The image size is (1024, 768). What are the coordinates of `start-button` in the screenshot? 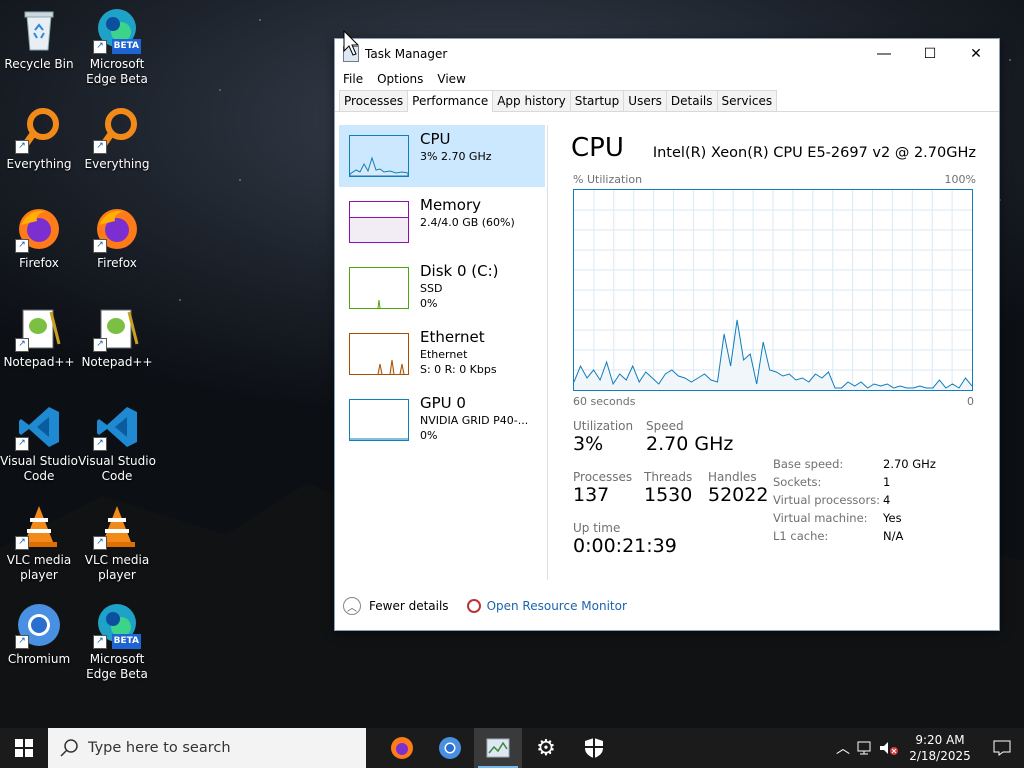 It's located at (24, 748).